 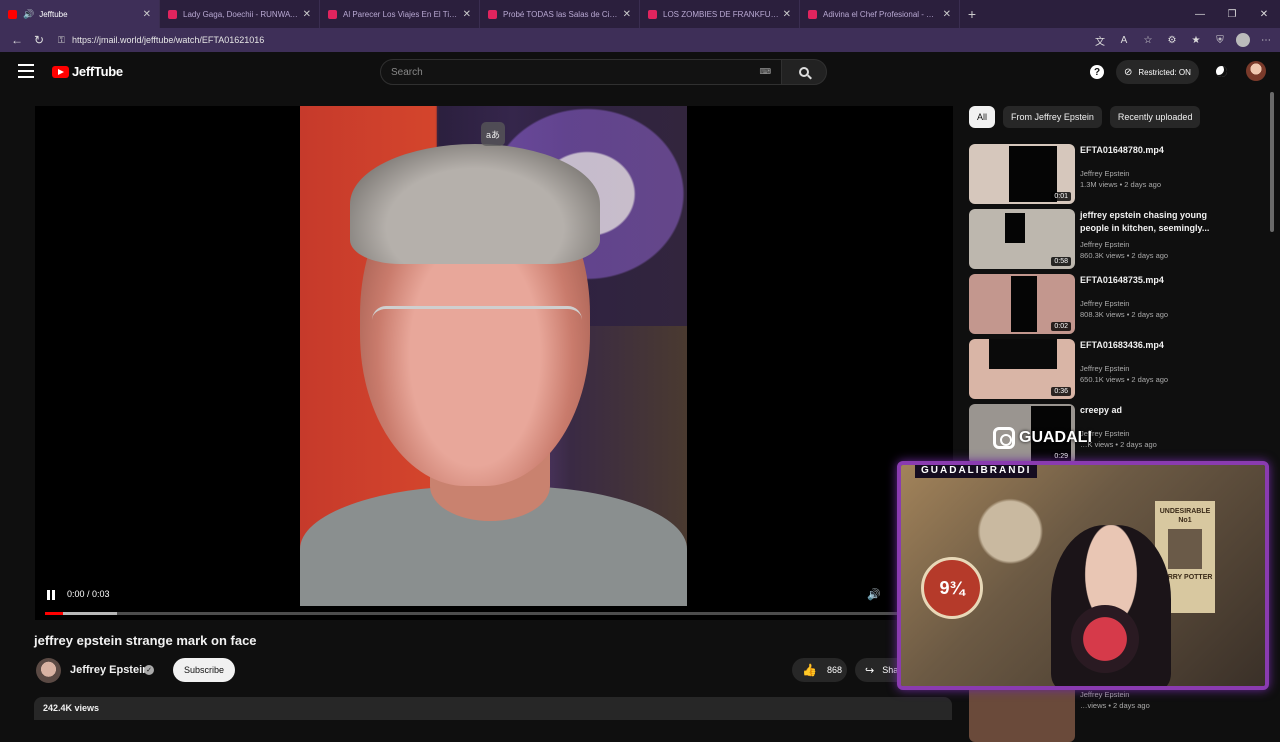 I want to click on pause-icon, so click(x=52, y=595).